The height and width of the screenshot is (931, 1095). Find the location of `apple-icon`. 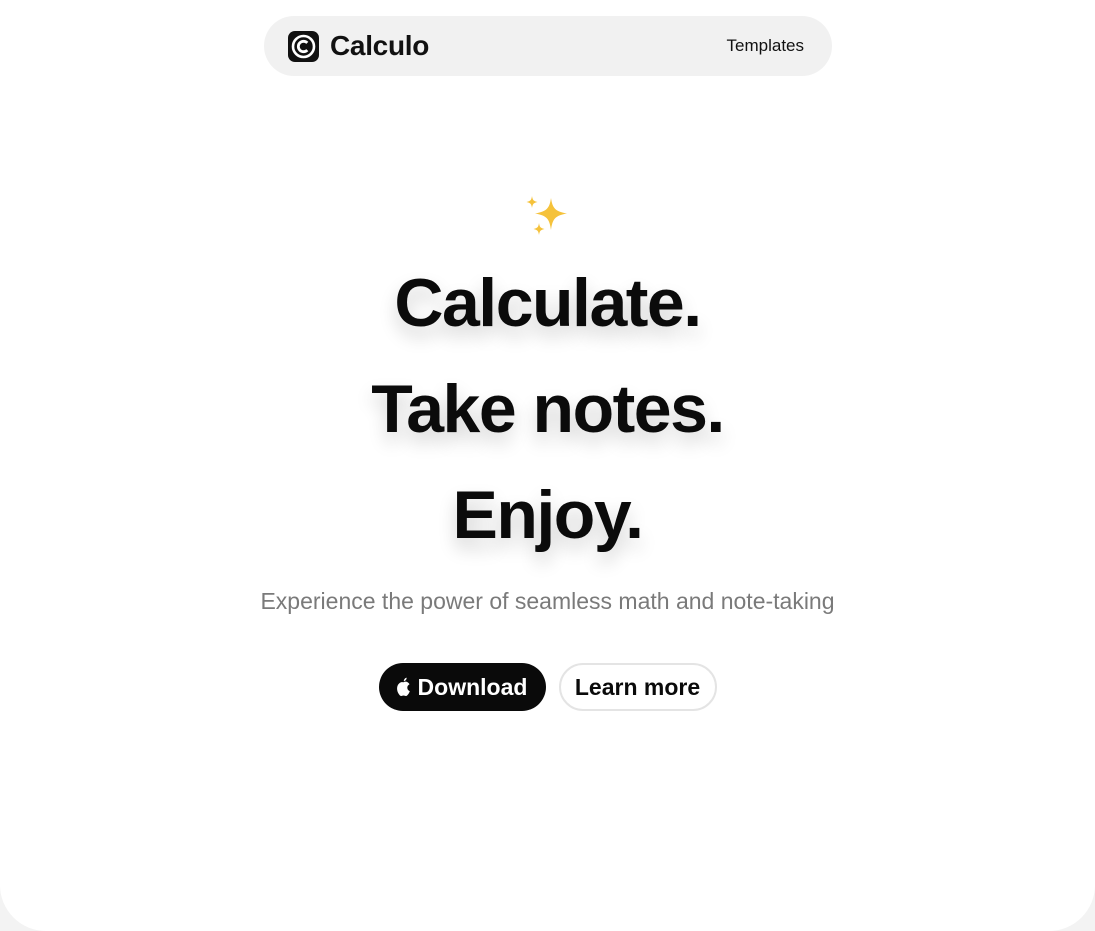

apple-icon is located at coordinates (403, 687).